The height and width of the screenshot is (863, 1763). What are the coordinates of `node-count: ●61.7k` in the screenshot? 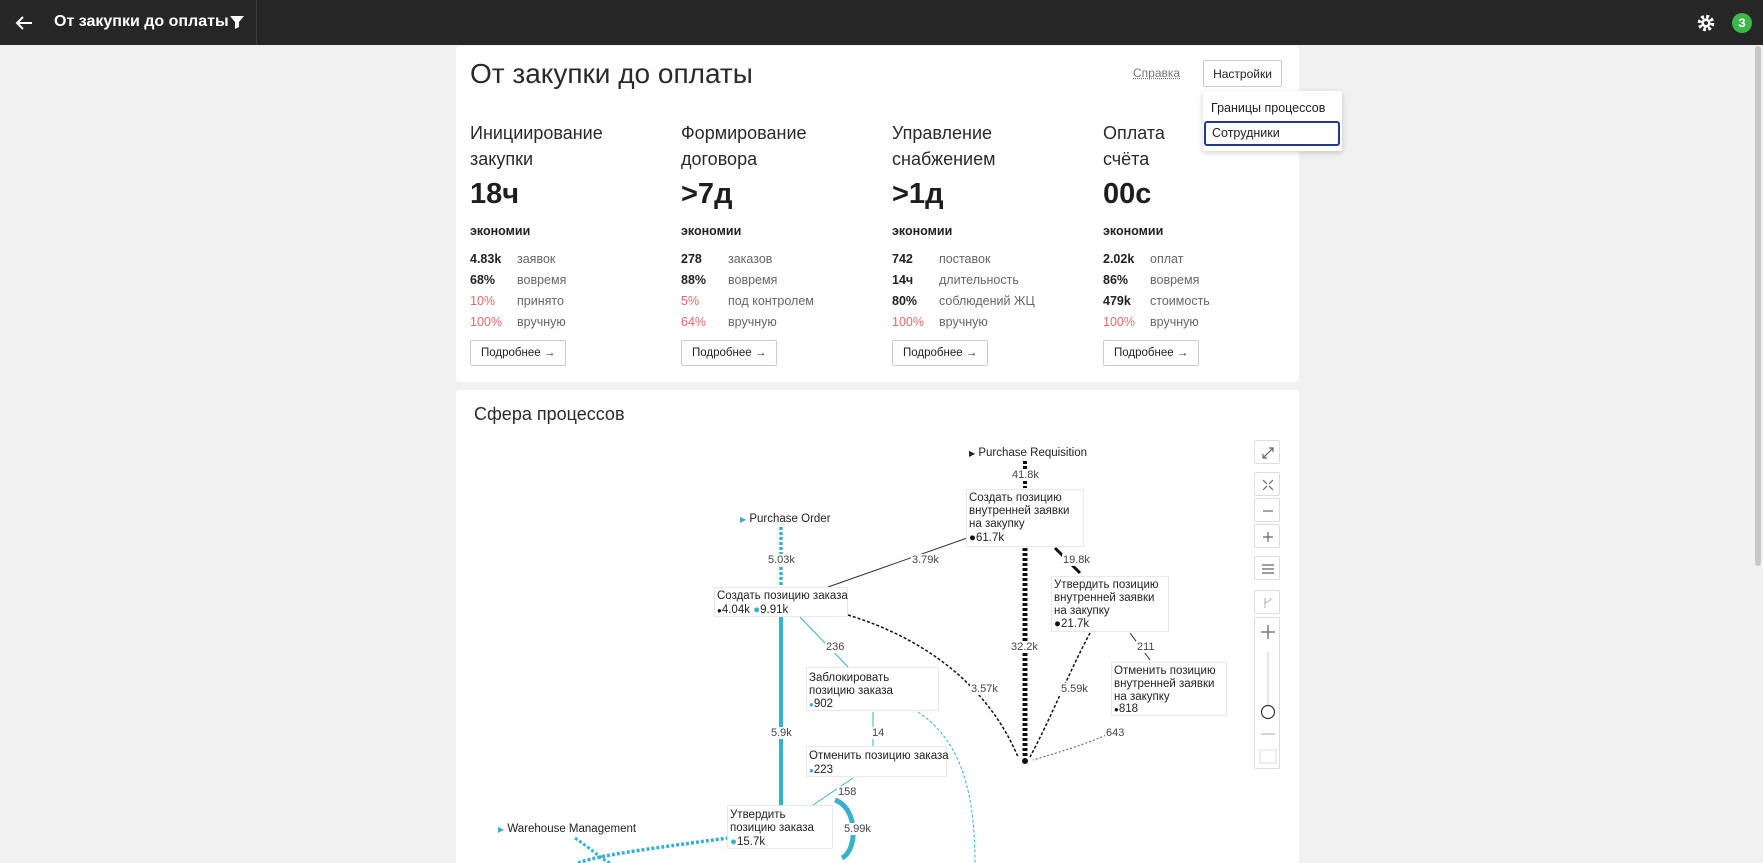 It's located at (987, 538).